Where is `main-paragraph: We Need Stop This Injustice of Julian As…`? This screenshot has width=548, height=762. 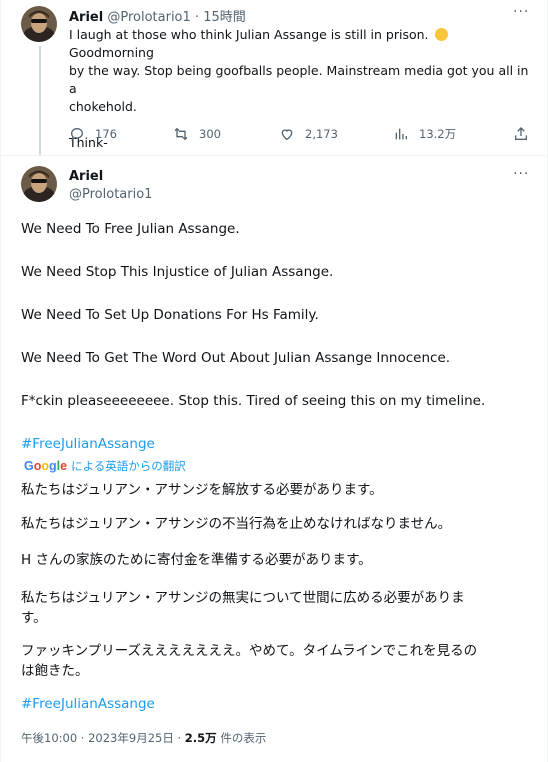
main-paragraph: We Need Stop This Injustice of Julian As… is located at coordinates (177, 272).